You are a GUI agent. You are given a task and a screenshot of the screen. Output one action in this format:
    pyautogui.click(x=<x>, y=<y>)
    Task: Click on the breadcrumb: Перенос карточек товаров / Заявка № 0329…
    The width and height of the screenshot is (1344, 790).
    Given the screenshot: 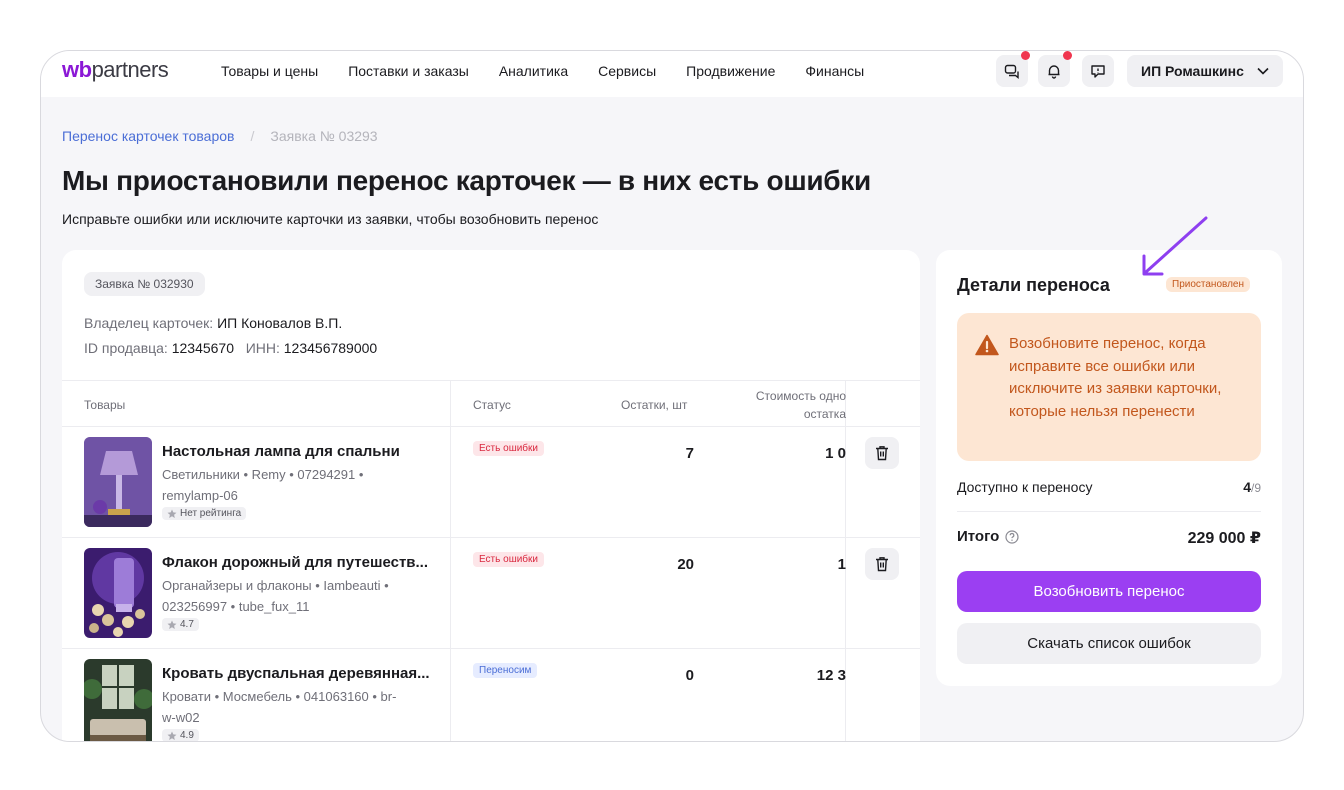 What is the action you would take?
    pyautogui.click(x=220, y=136)
    